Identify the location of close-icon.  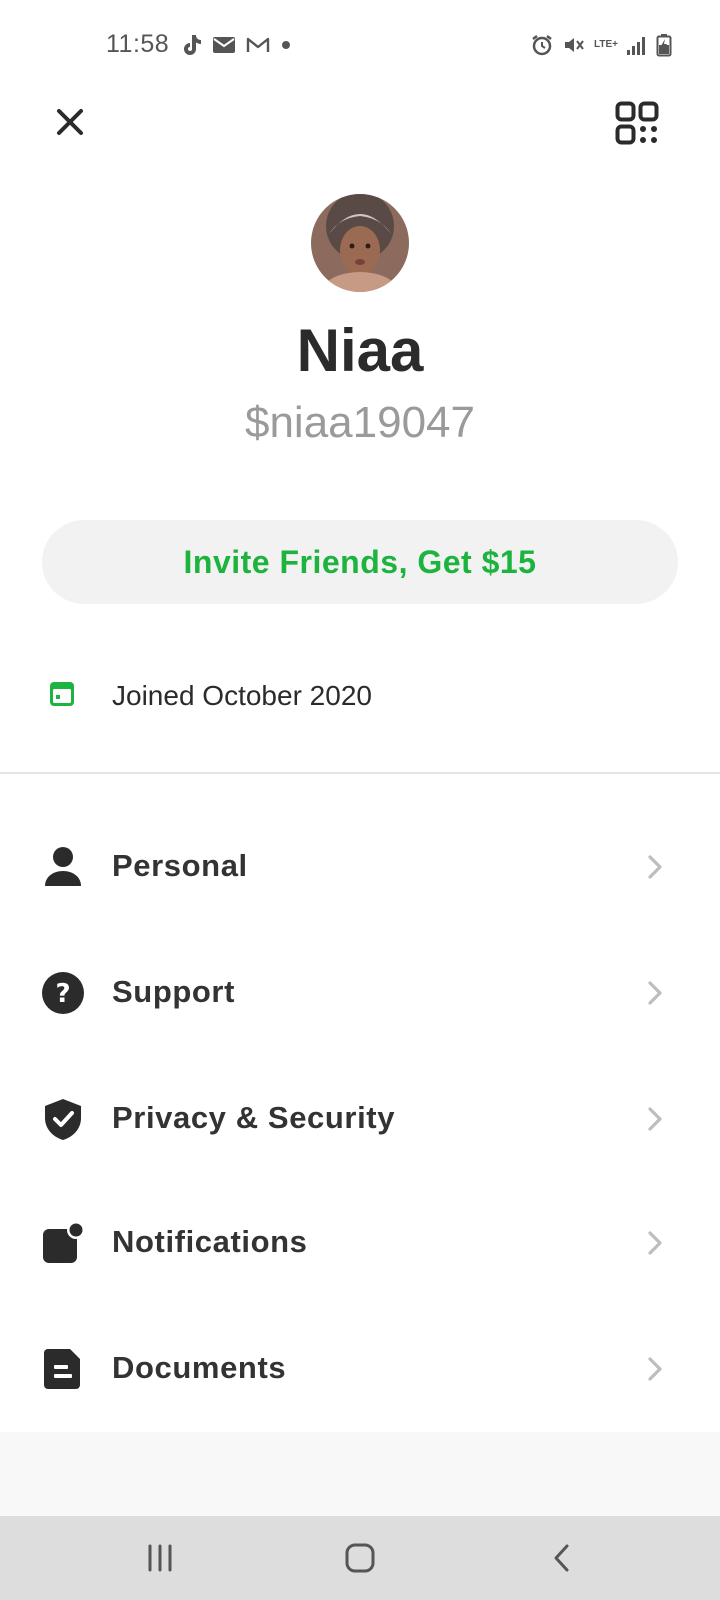
(70, 122).